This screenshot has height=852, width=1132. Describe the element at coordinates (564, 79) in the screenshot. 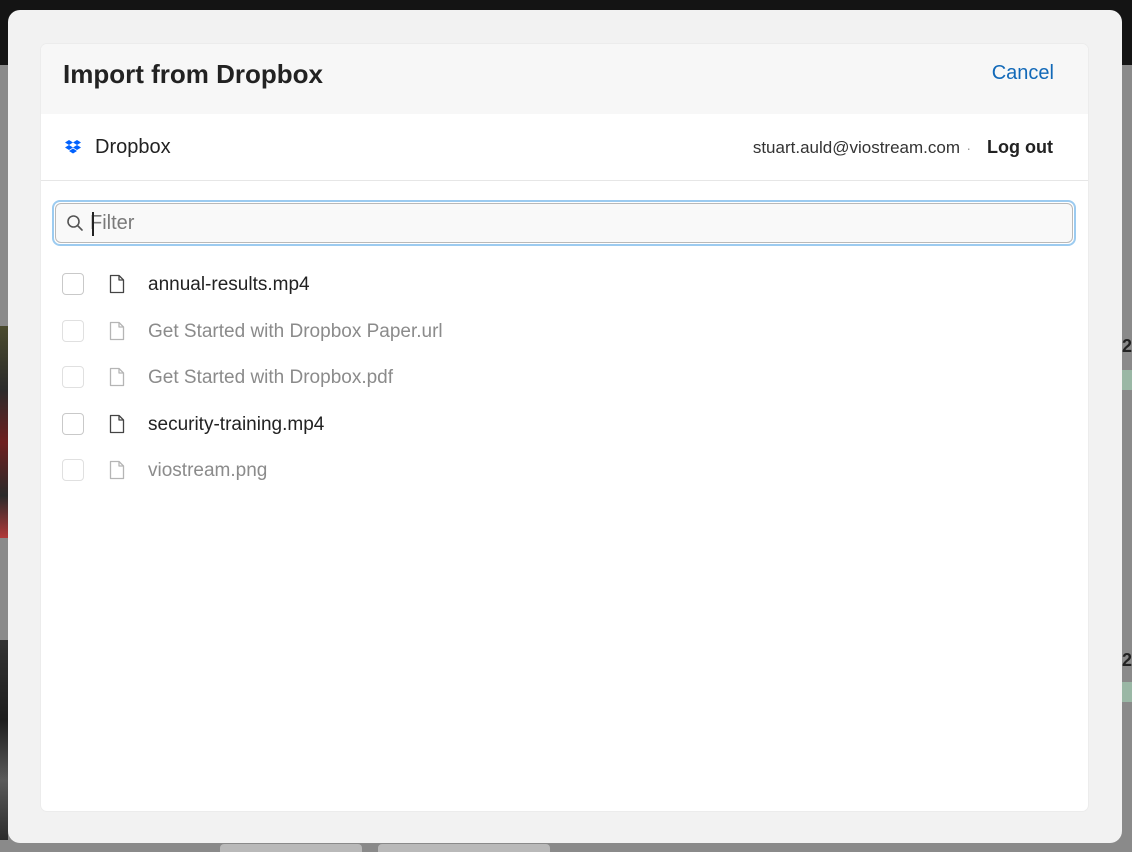

I see `modal-header: Import from Dropbox Cancel` at that location.